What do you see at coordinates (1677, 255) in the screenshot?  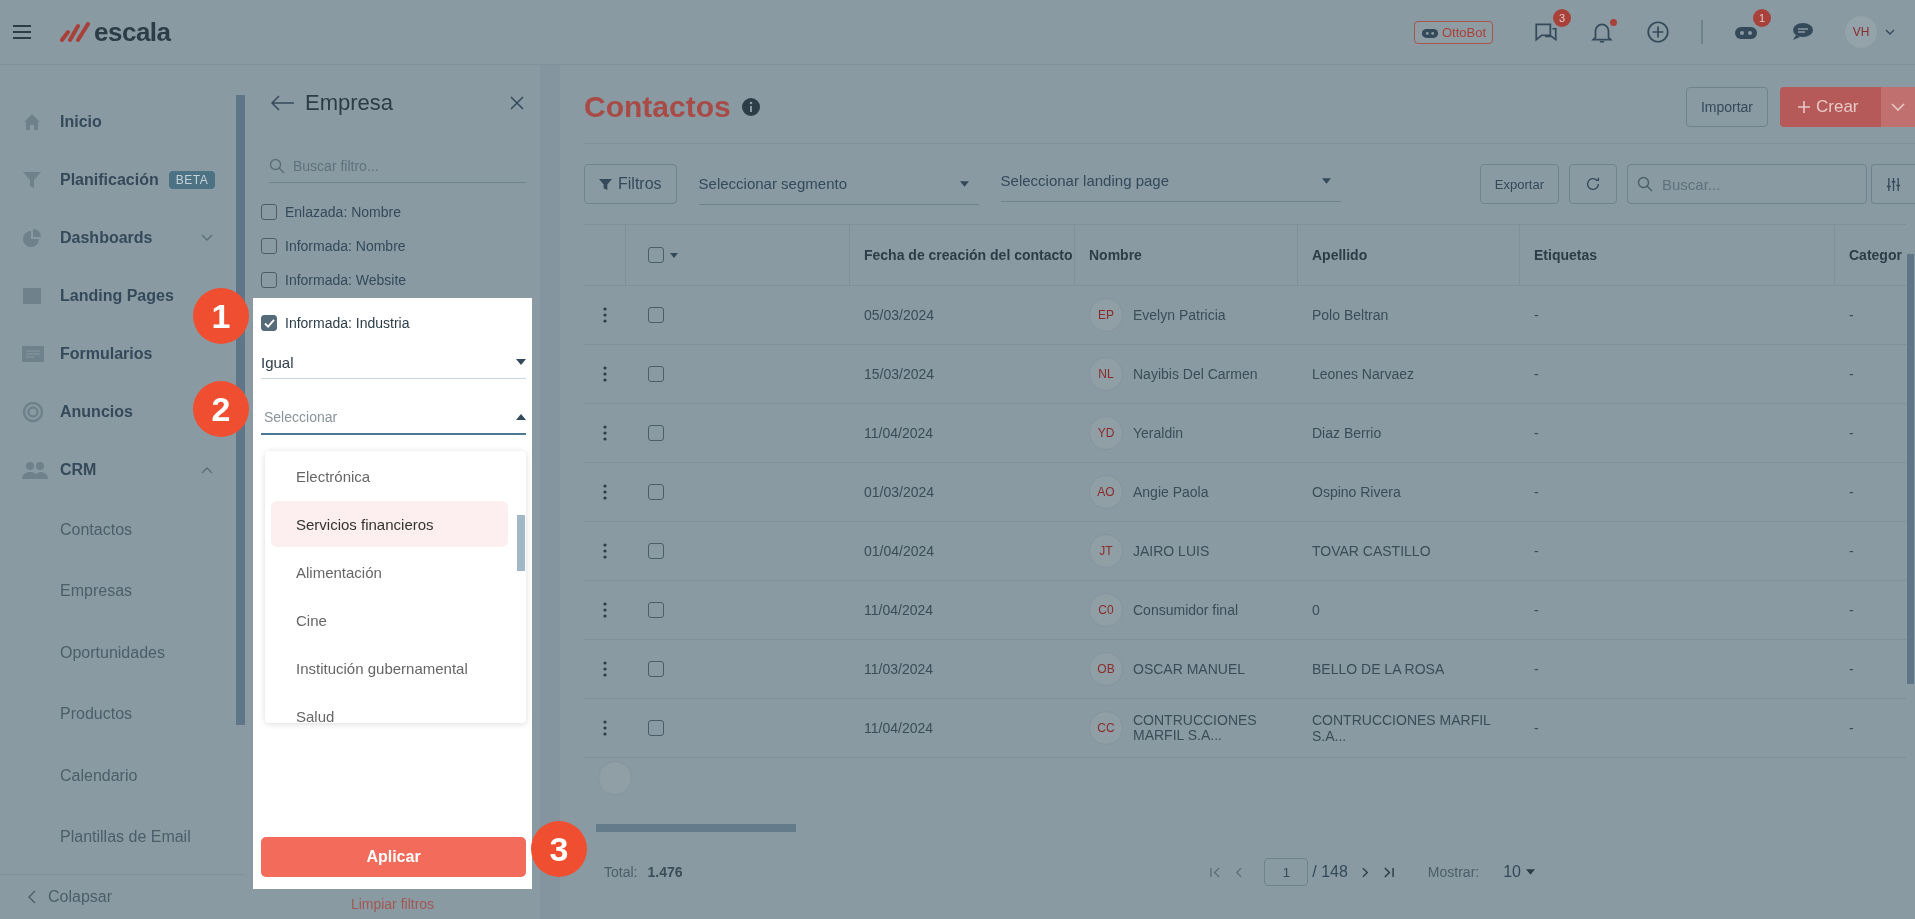 I see `column-header: Etiquetas` at bounding box center [1677, 255].